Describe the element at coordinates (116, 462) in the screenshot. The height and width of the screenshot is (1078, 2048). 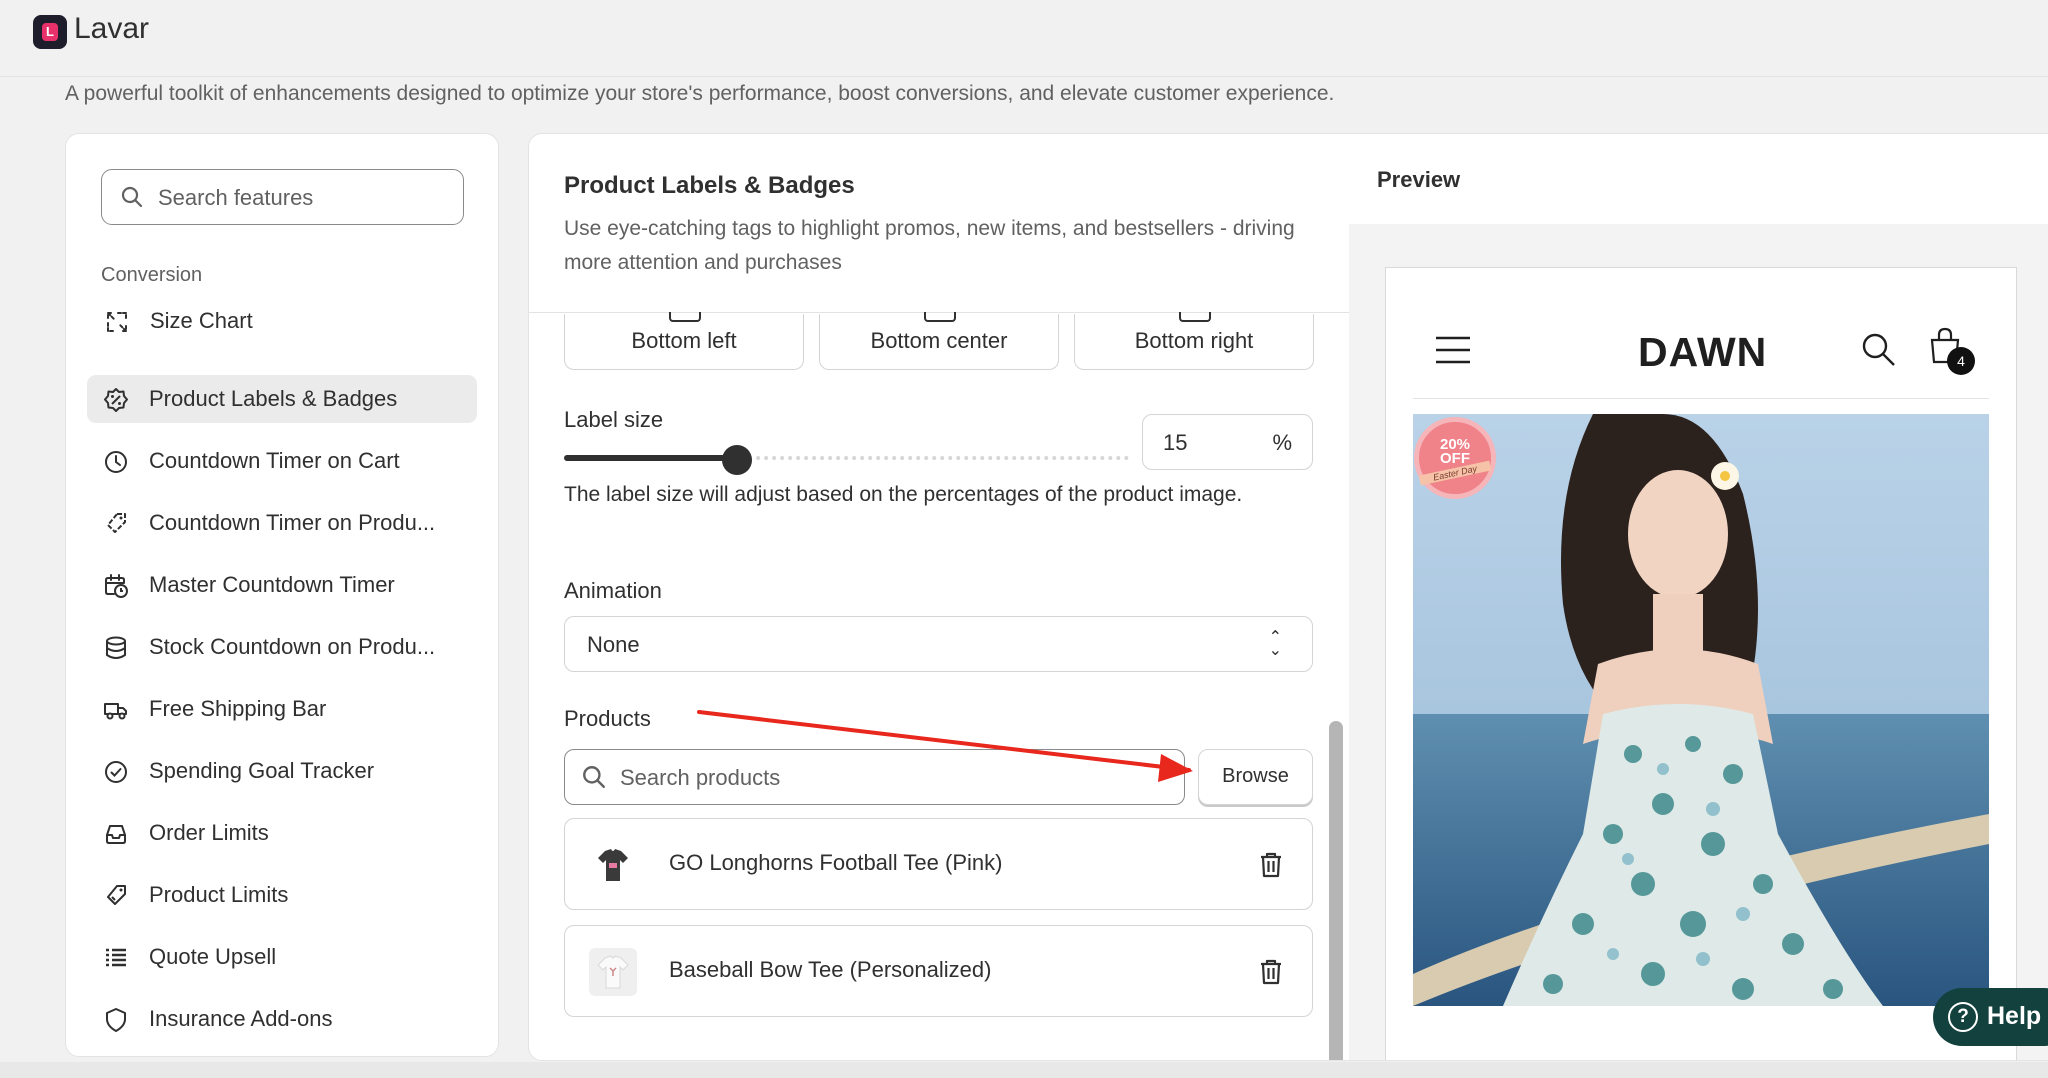
I see `clock-icon` at that location.